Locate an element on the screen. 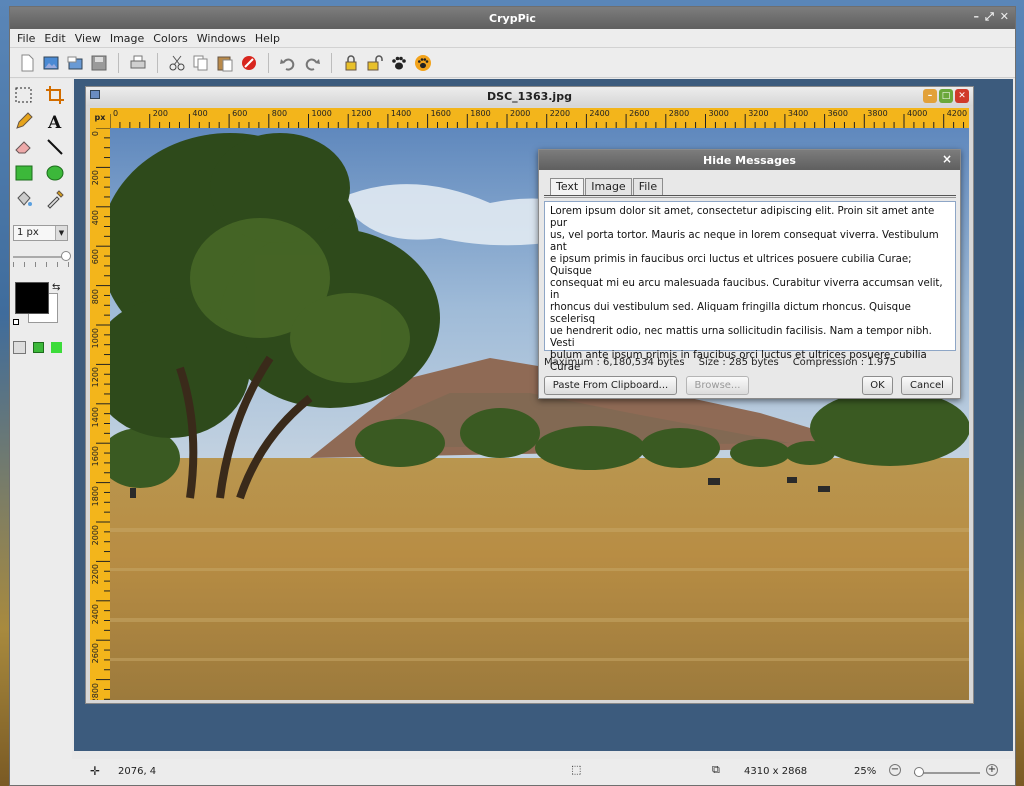 This screenshot has height=786, width=1024. open-image-icon is located at coordinates (51, 63).